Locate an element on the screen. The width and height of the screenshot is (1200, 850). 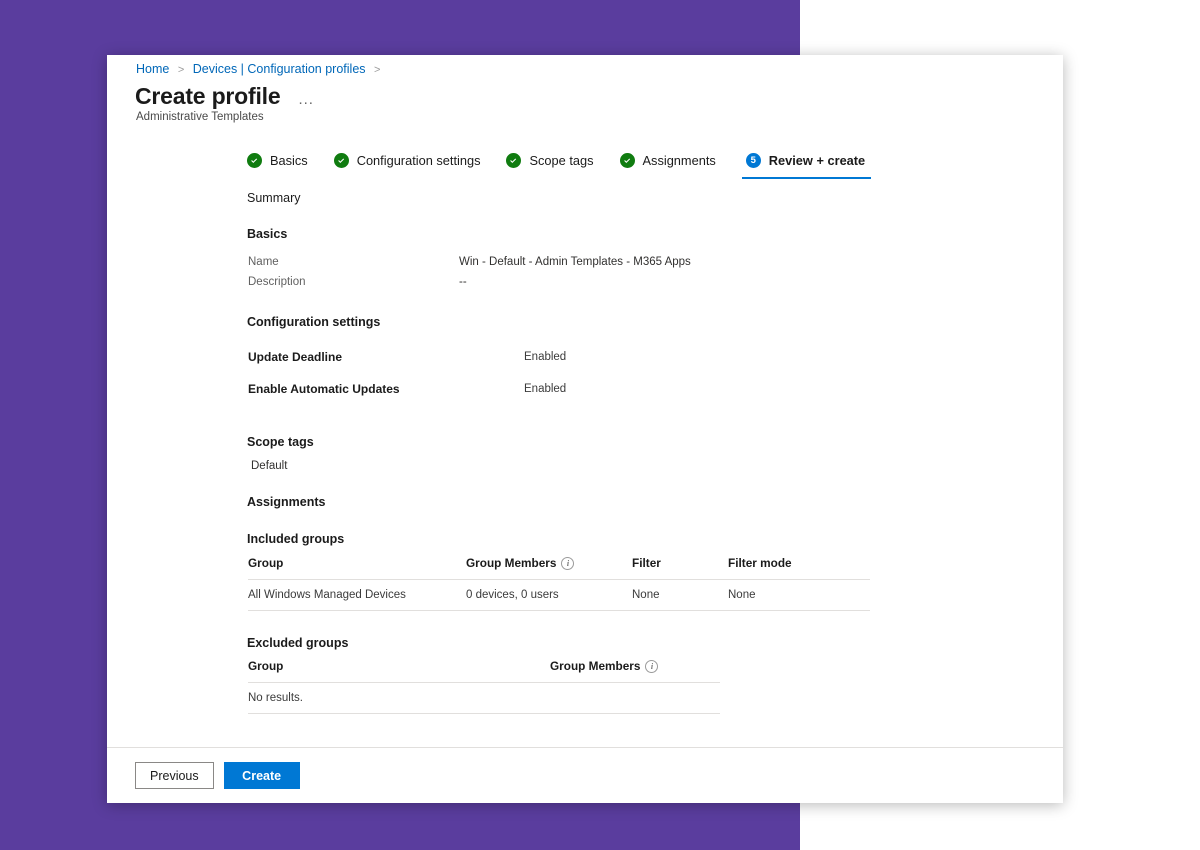
included-groups-heading: Included groups is located at coordinates (296, 539).